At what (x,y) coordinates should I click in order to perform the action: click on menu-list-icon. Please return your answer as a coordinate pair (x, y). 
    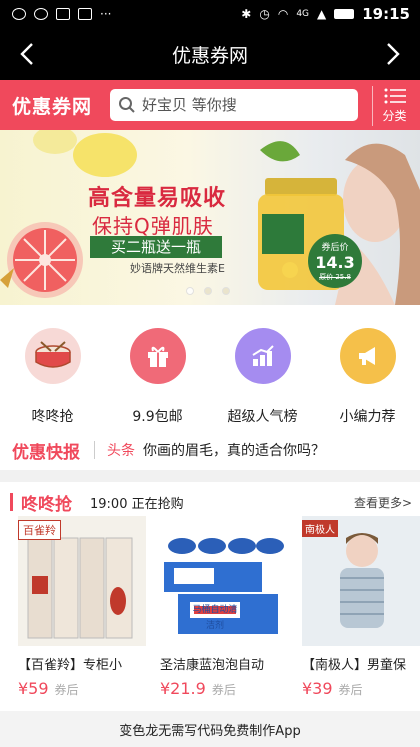
    Looking at the image, I should click on (395, 96).